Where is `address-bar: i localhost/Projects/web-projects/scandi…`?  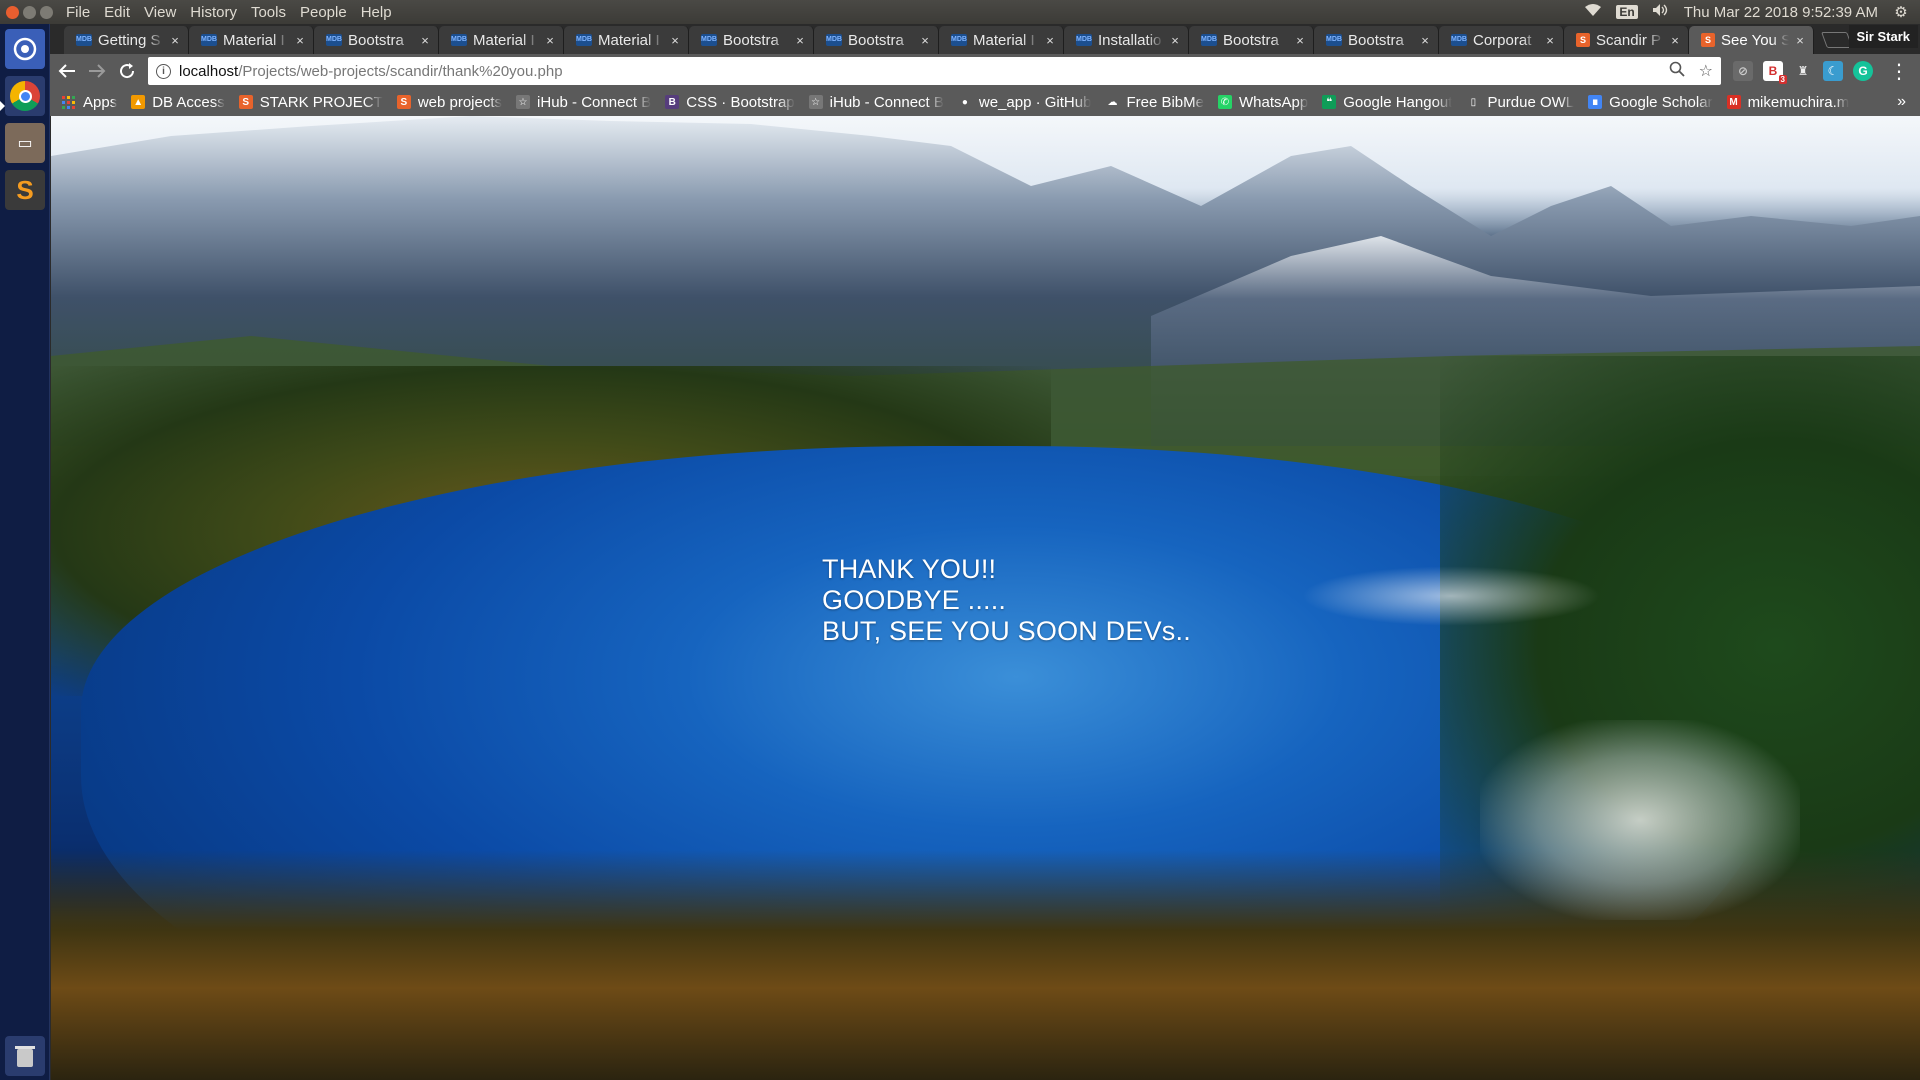 address-bar: i localhost/Projects/web-projects/scandi… is located at coordinates (934, 71).